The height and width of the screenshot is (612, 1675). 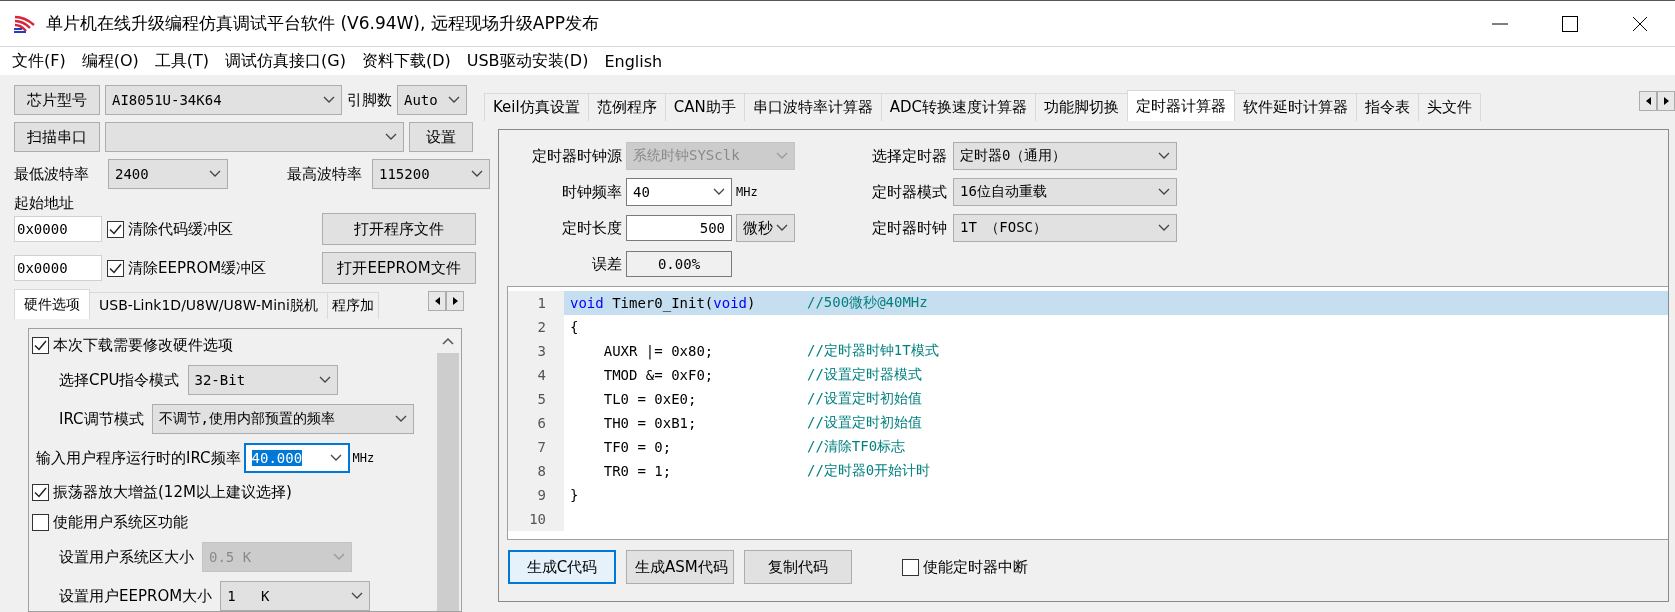 I want to click on line-number: 3, so click(x=536, y=351).